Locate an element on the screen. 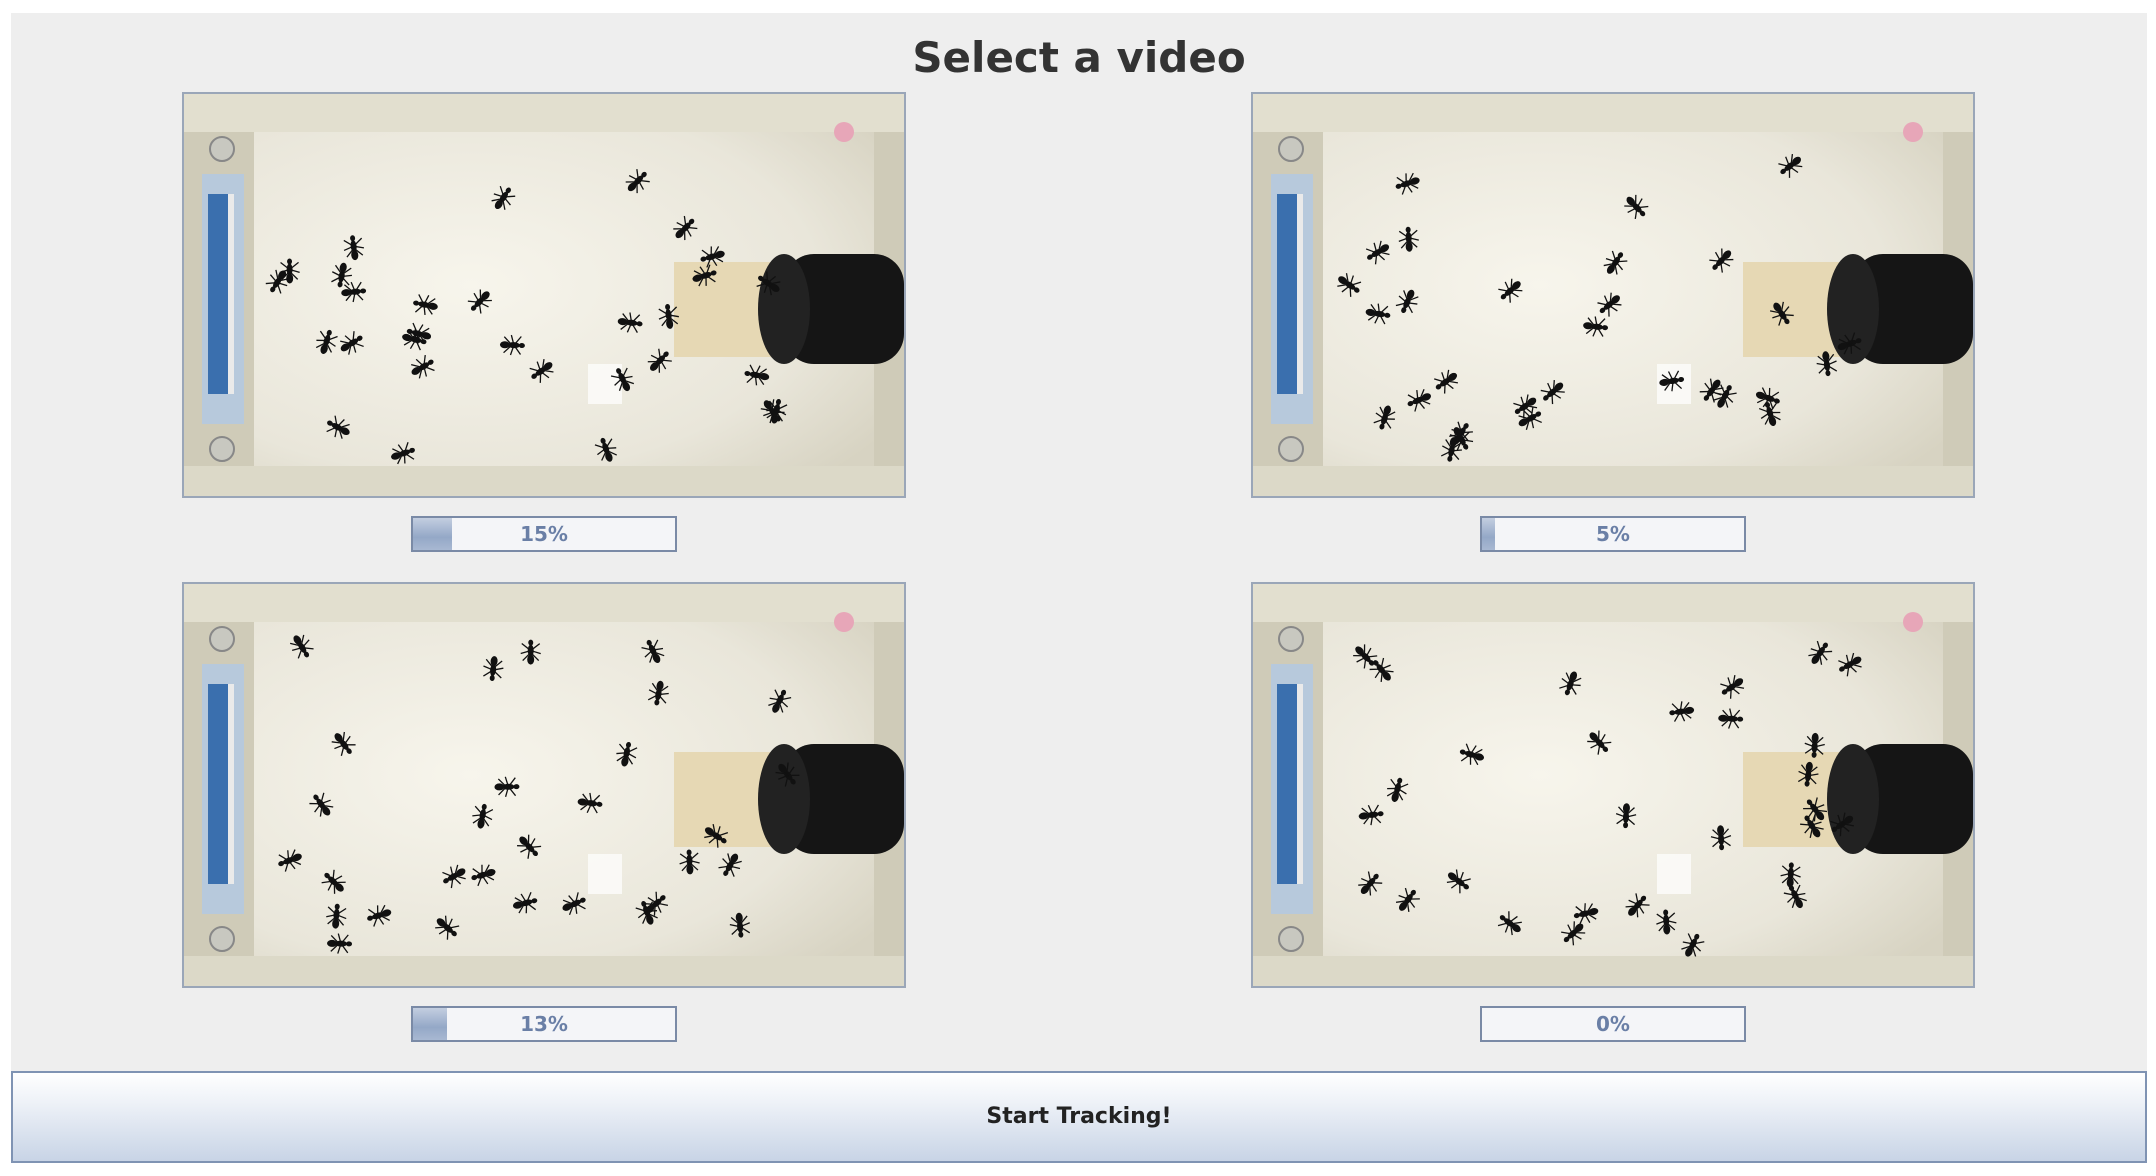  progress-label-2: 5% is located at coordinates (1613, 534).